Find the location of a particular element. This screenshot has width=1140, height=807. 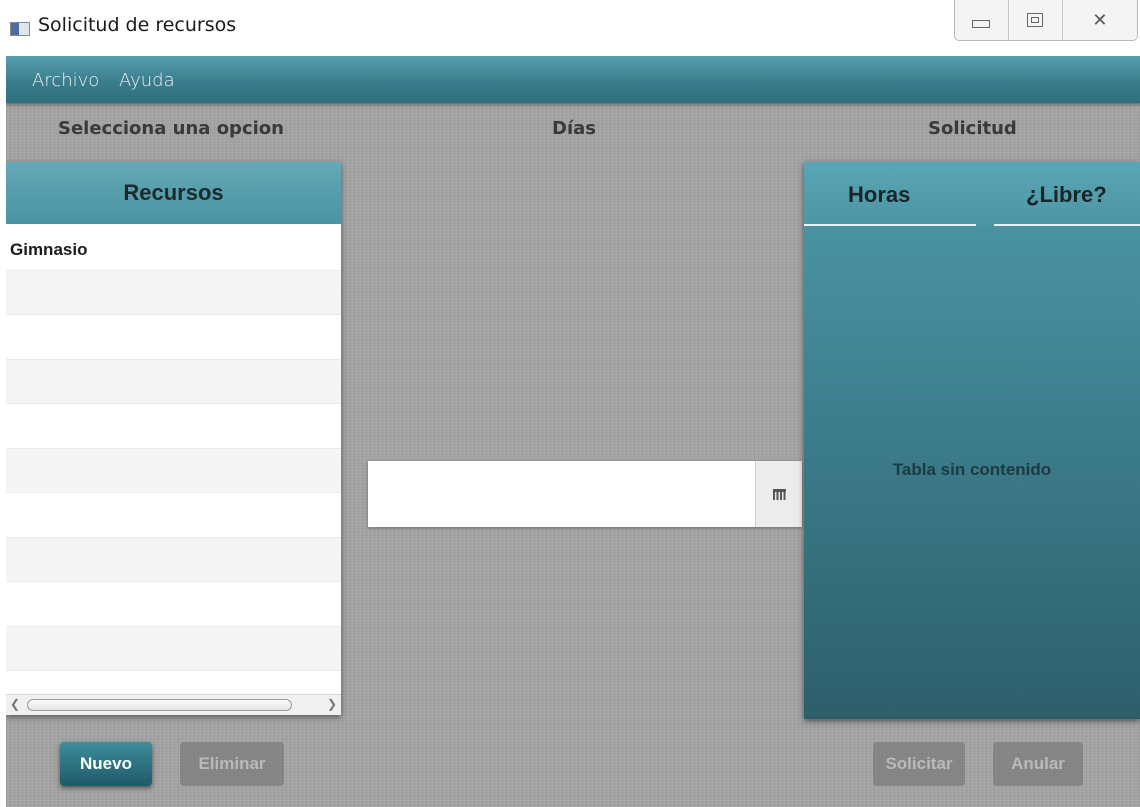

window-title: Solicitud de recursos is located at coordinates (137, 25).